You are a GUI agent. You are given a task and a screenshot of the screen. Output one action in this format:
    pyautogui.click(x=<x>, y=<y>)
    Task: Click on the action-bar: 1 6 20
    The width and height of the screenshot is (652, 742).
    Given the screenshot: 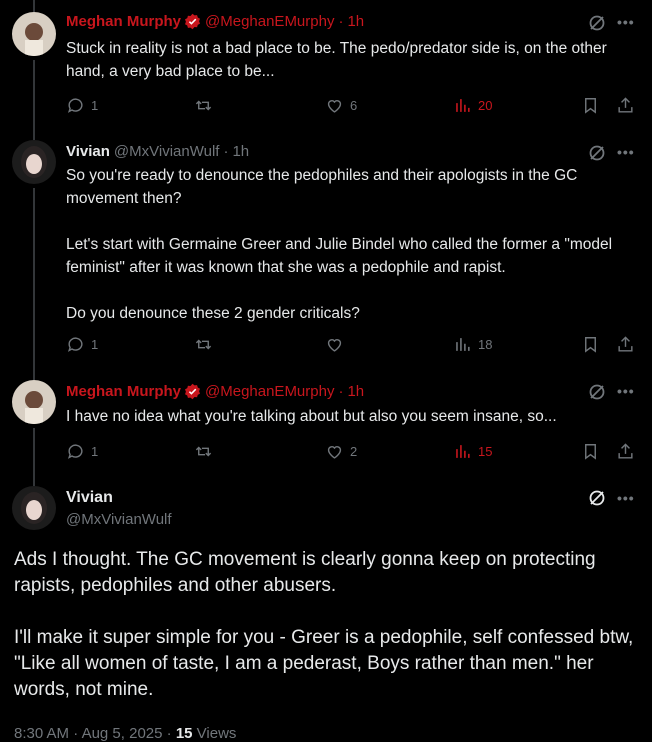 What is the action you would take?
    pyautogui.click(x=351, y=106)
    